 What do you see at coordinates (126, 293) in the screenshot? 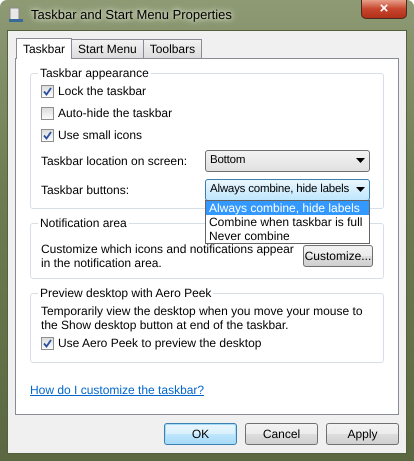
I see `group-title: Preview desktop with Aero Peek` at bounding box center [126, 293].